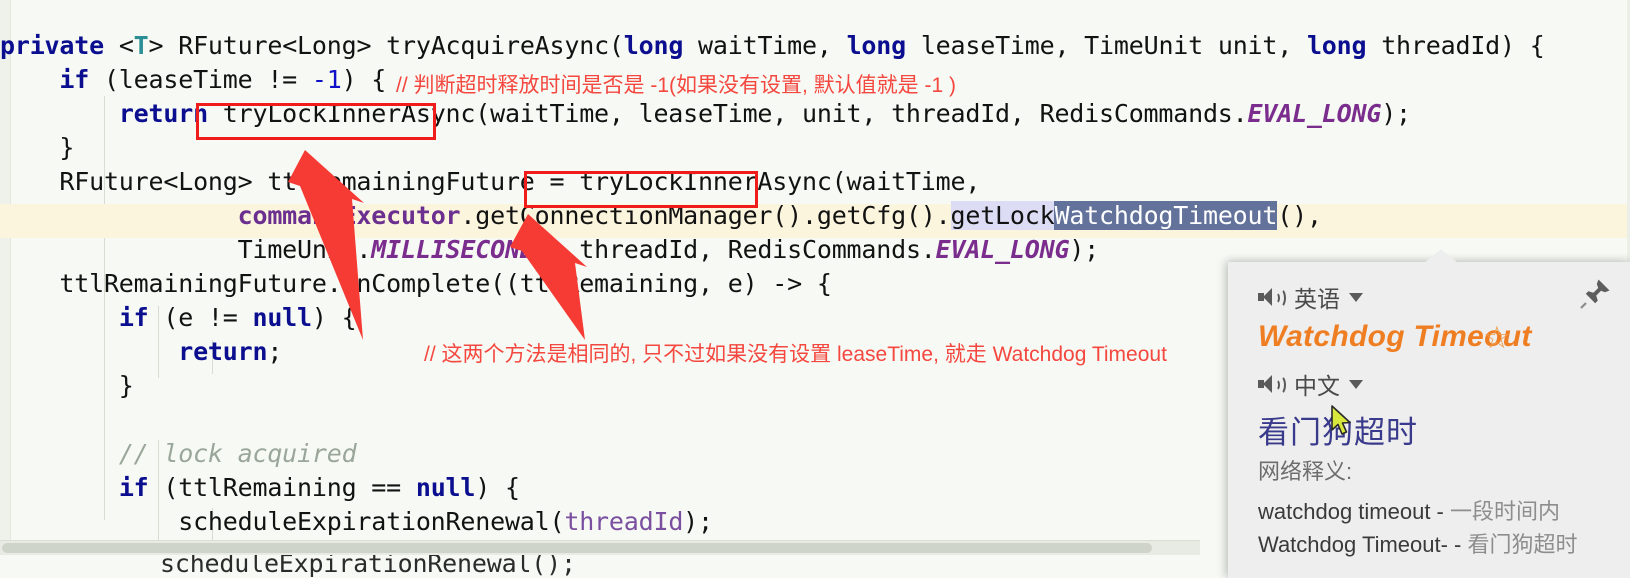 The width and height of the screenshot is (1630, 578). Describe the element at coordinates (1305, 471) in the screenshot. I see `network-definition-label: 网络释义:` at that location.